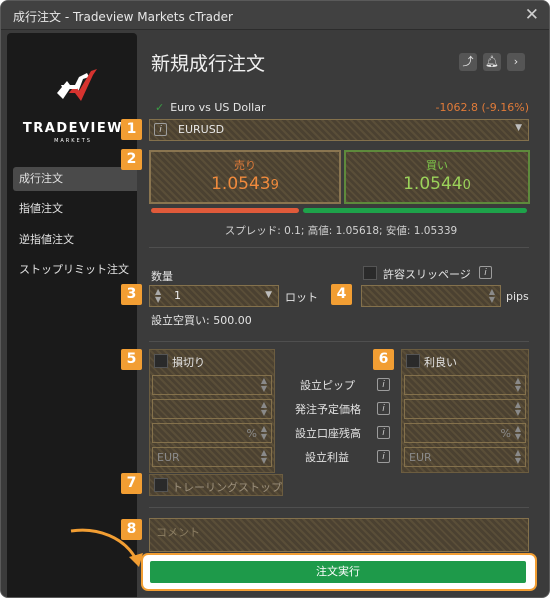 This screenshot has height=598, width=550. What do you see at coordinates (188, 362) in the screenshot?
I see `stop-loss-label: 損切り` at bounding box center [188, 362].